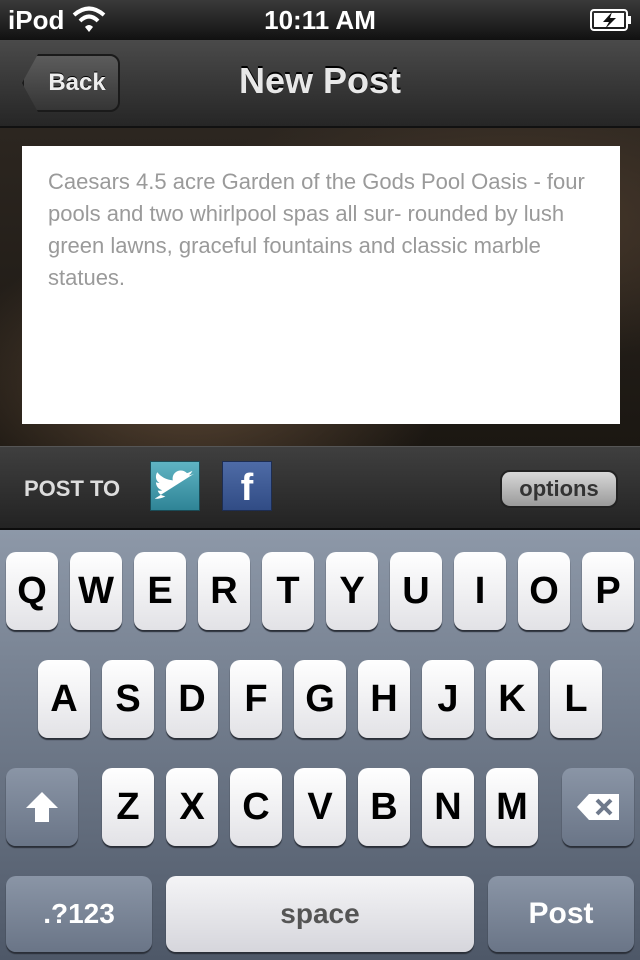 This screenshot has width=640, height=960. I want to click on key-label: J, so click(448, 698).